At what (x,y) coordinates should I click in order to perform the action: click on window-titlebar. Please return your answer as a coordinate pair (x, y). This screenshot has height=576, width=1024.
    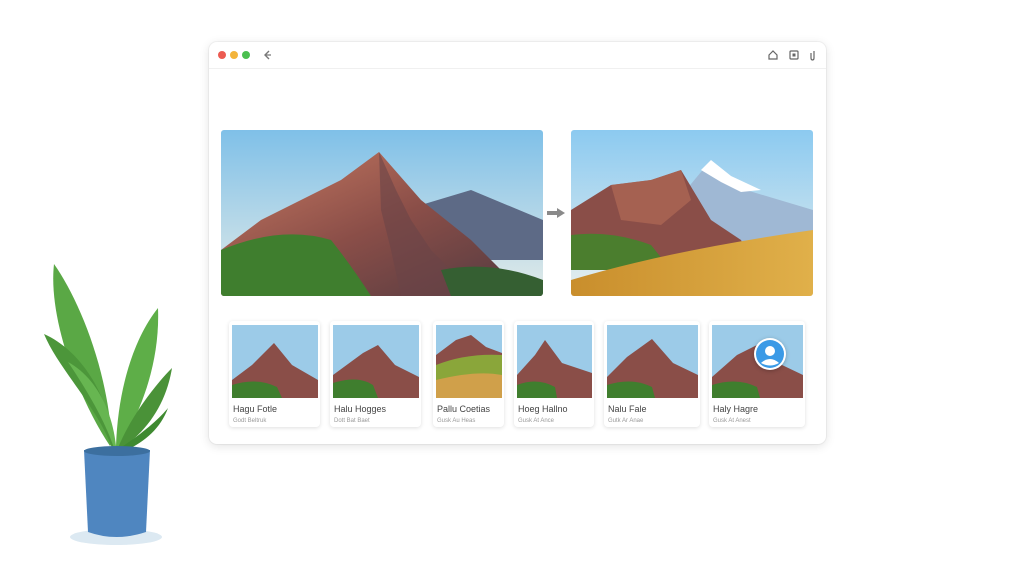
    Looking at the image, I should click on (517, 55).